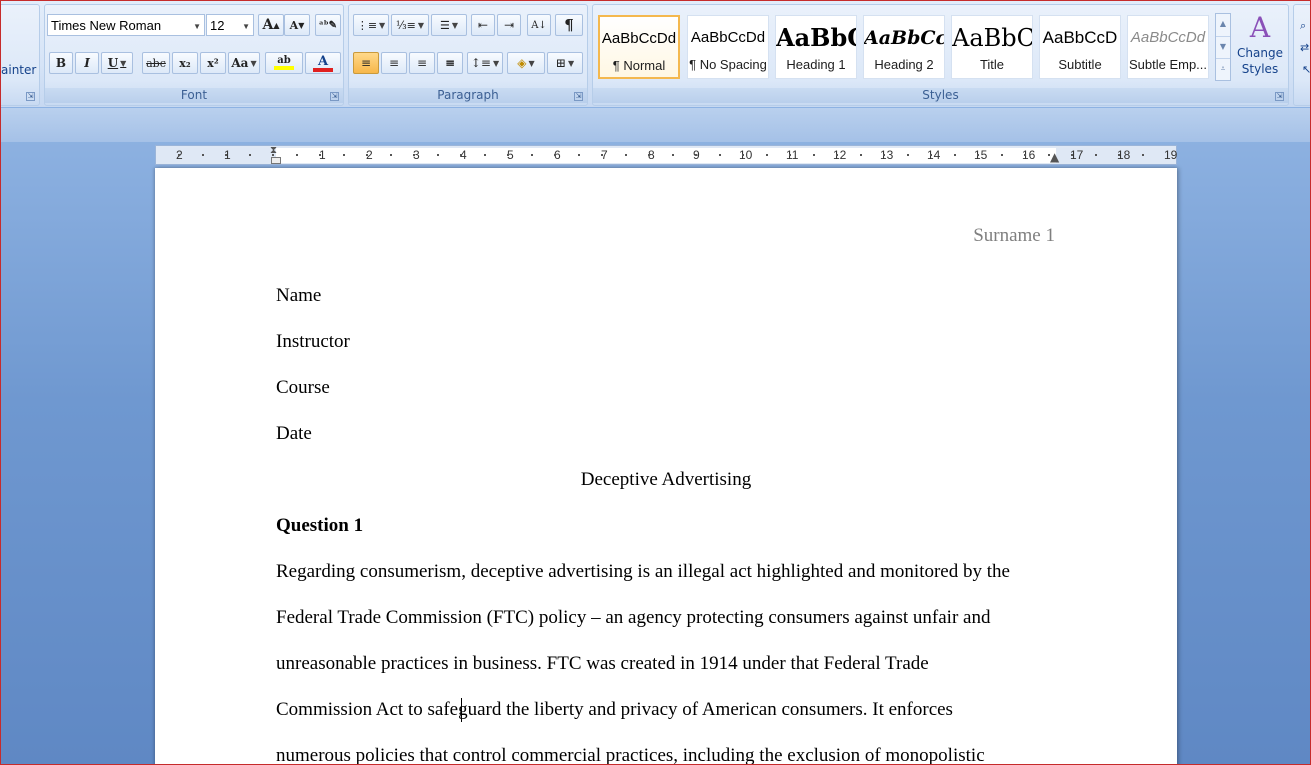 The image size is (1311, 765). I want to click on style-heading-2: AaBbCc Heading 2, so click(904, 47).